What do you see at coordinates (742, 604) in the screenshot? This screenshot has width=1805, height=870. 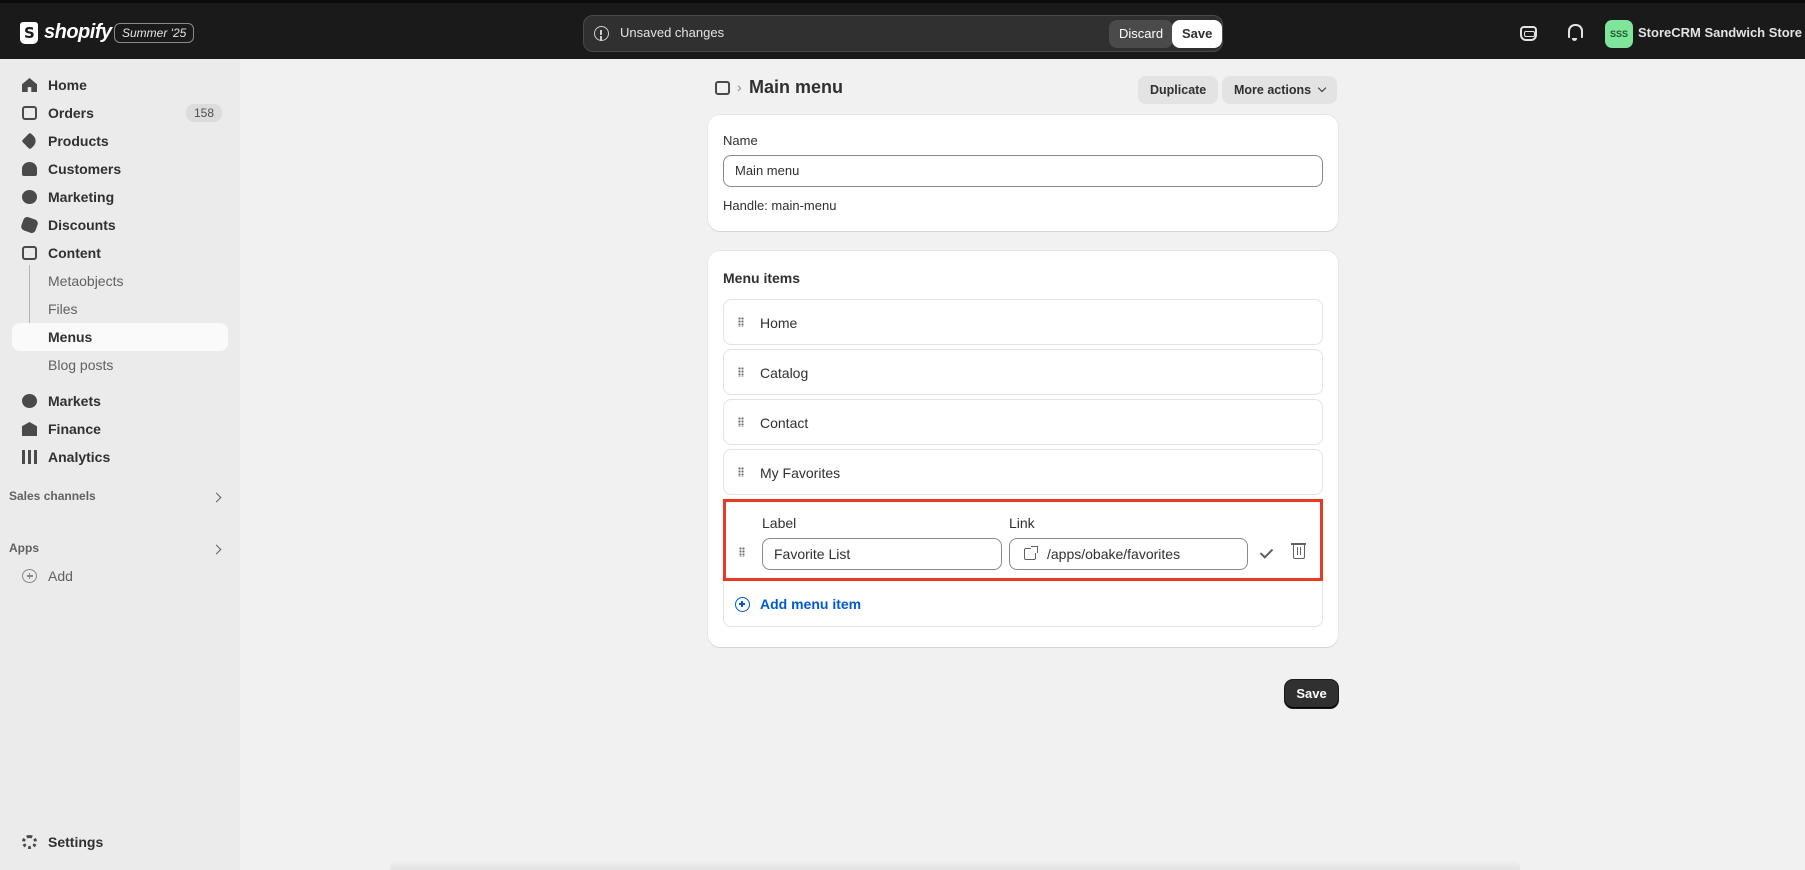 I see `plus-circle-icon` at bounding box center [742, 604].